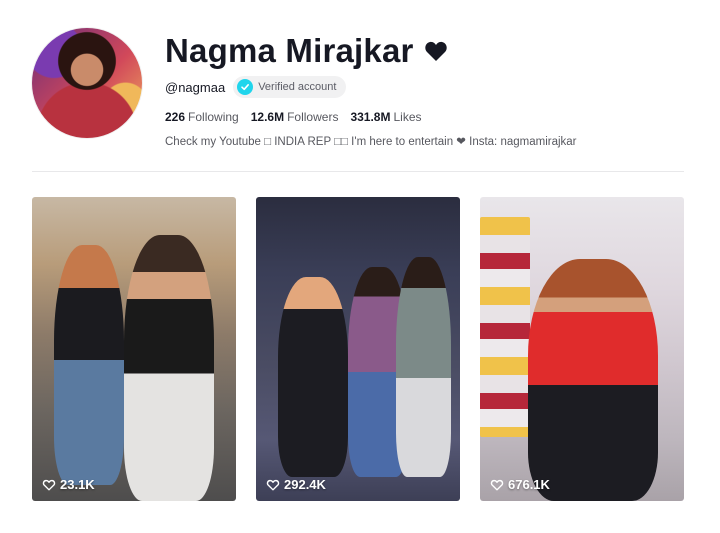  I want to click on divider, so click(358, 171).